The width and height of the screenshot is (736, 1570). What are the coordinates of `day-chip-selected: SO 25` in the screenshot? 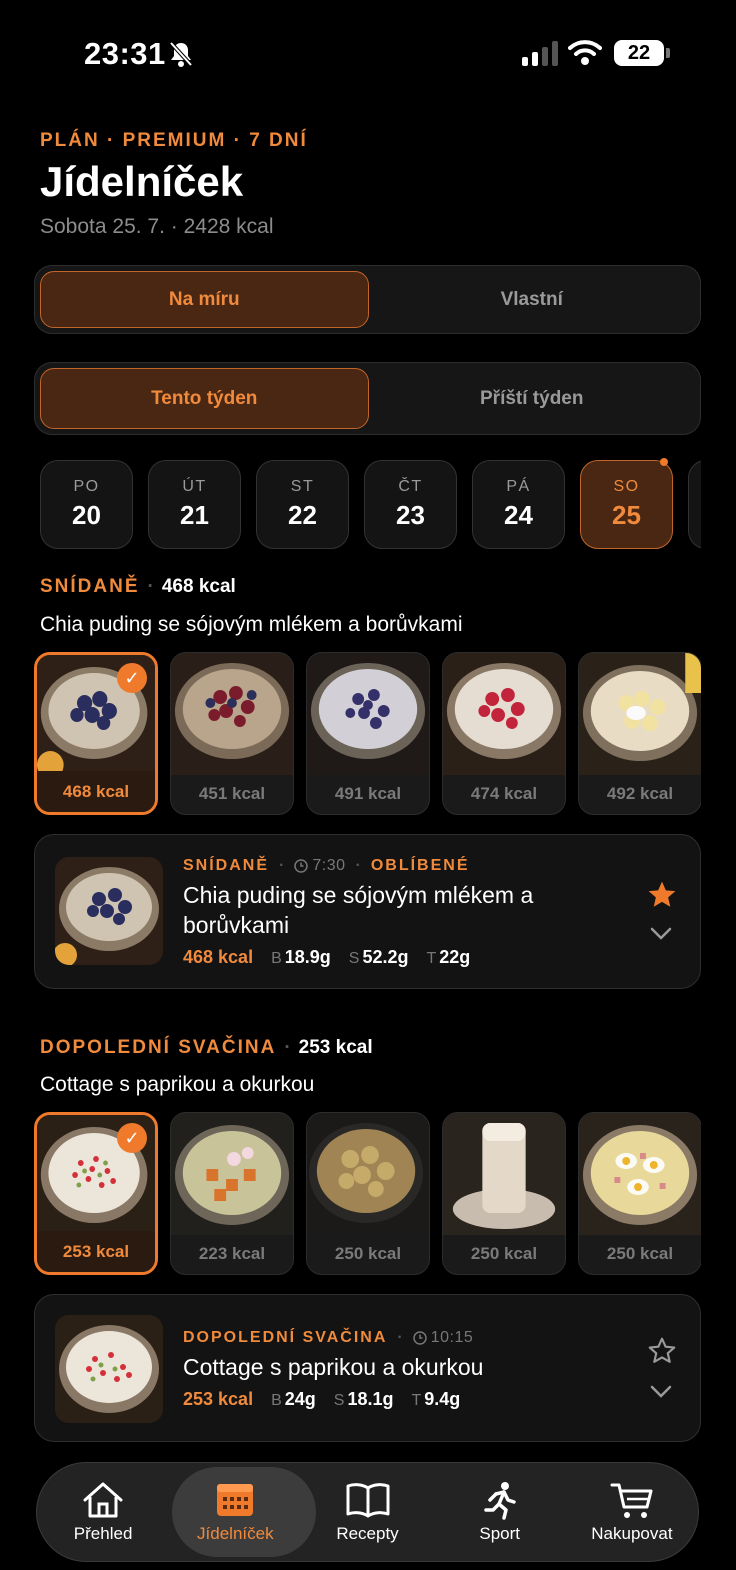 It's located at (626, 504).